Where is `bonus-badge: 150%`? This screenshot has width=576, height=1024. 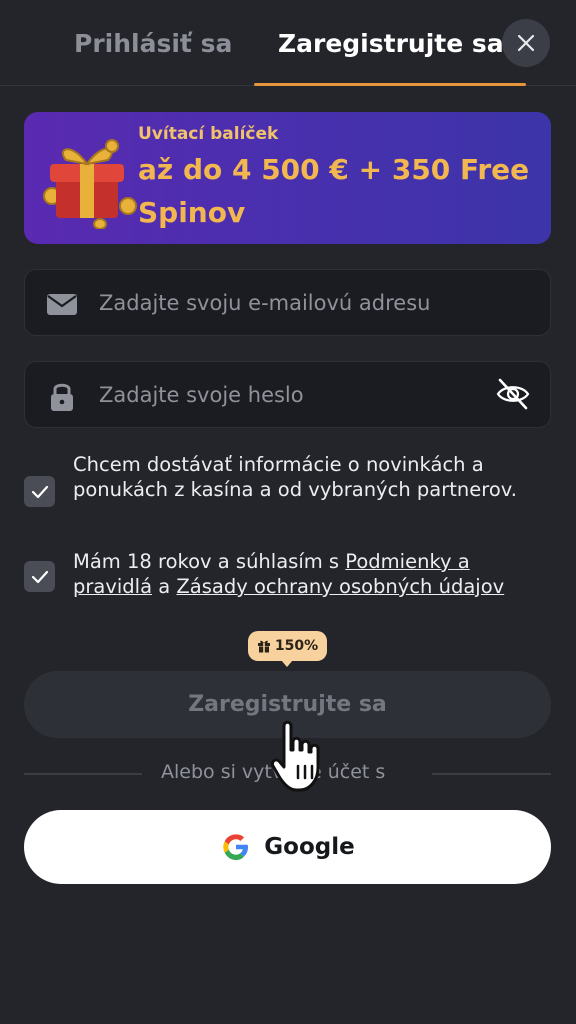 bonus-badge: 150% is located at coordinates (287, 649).